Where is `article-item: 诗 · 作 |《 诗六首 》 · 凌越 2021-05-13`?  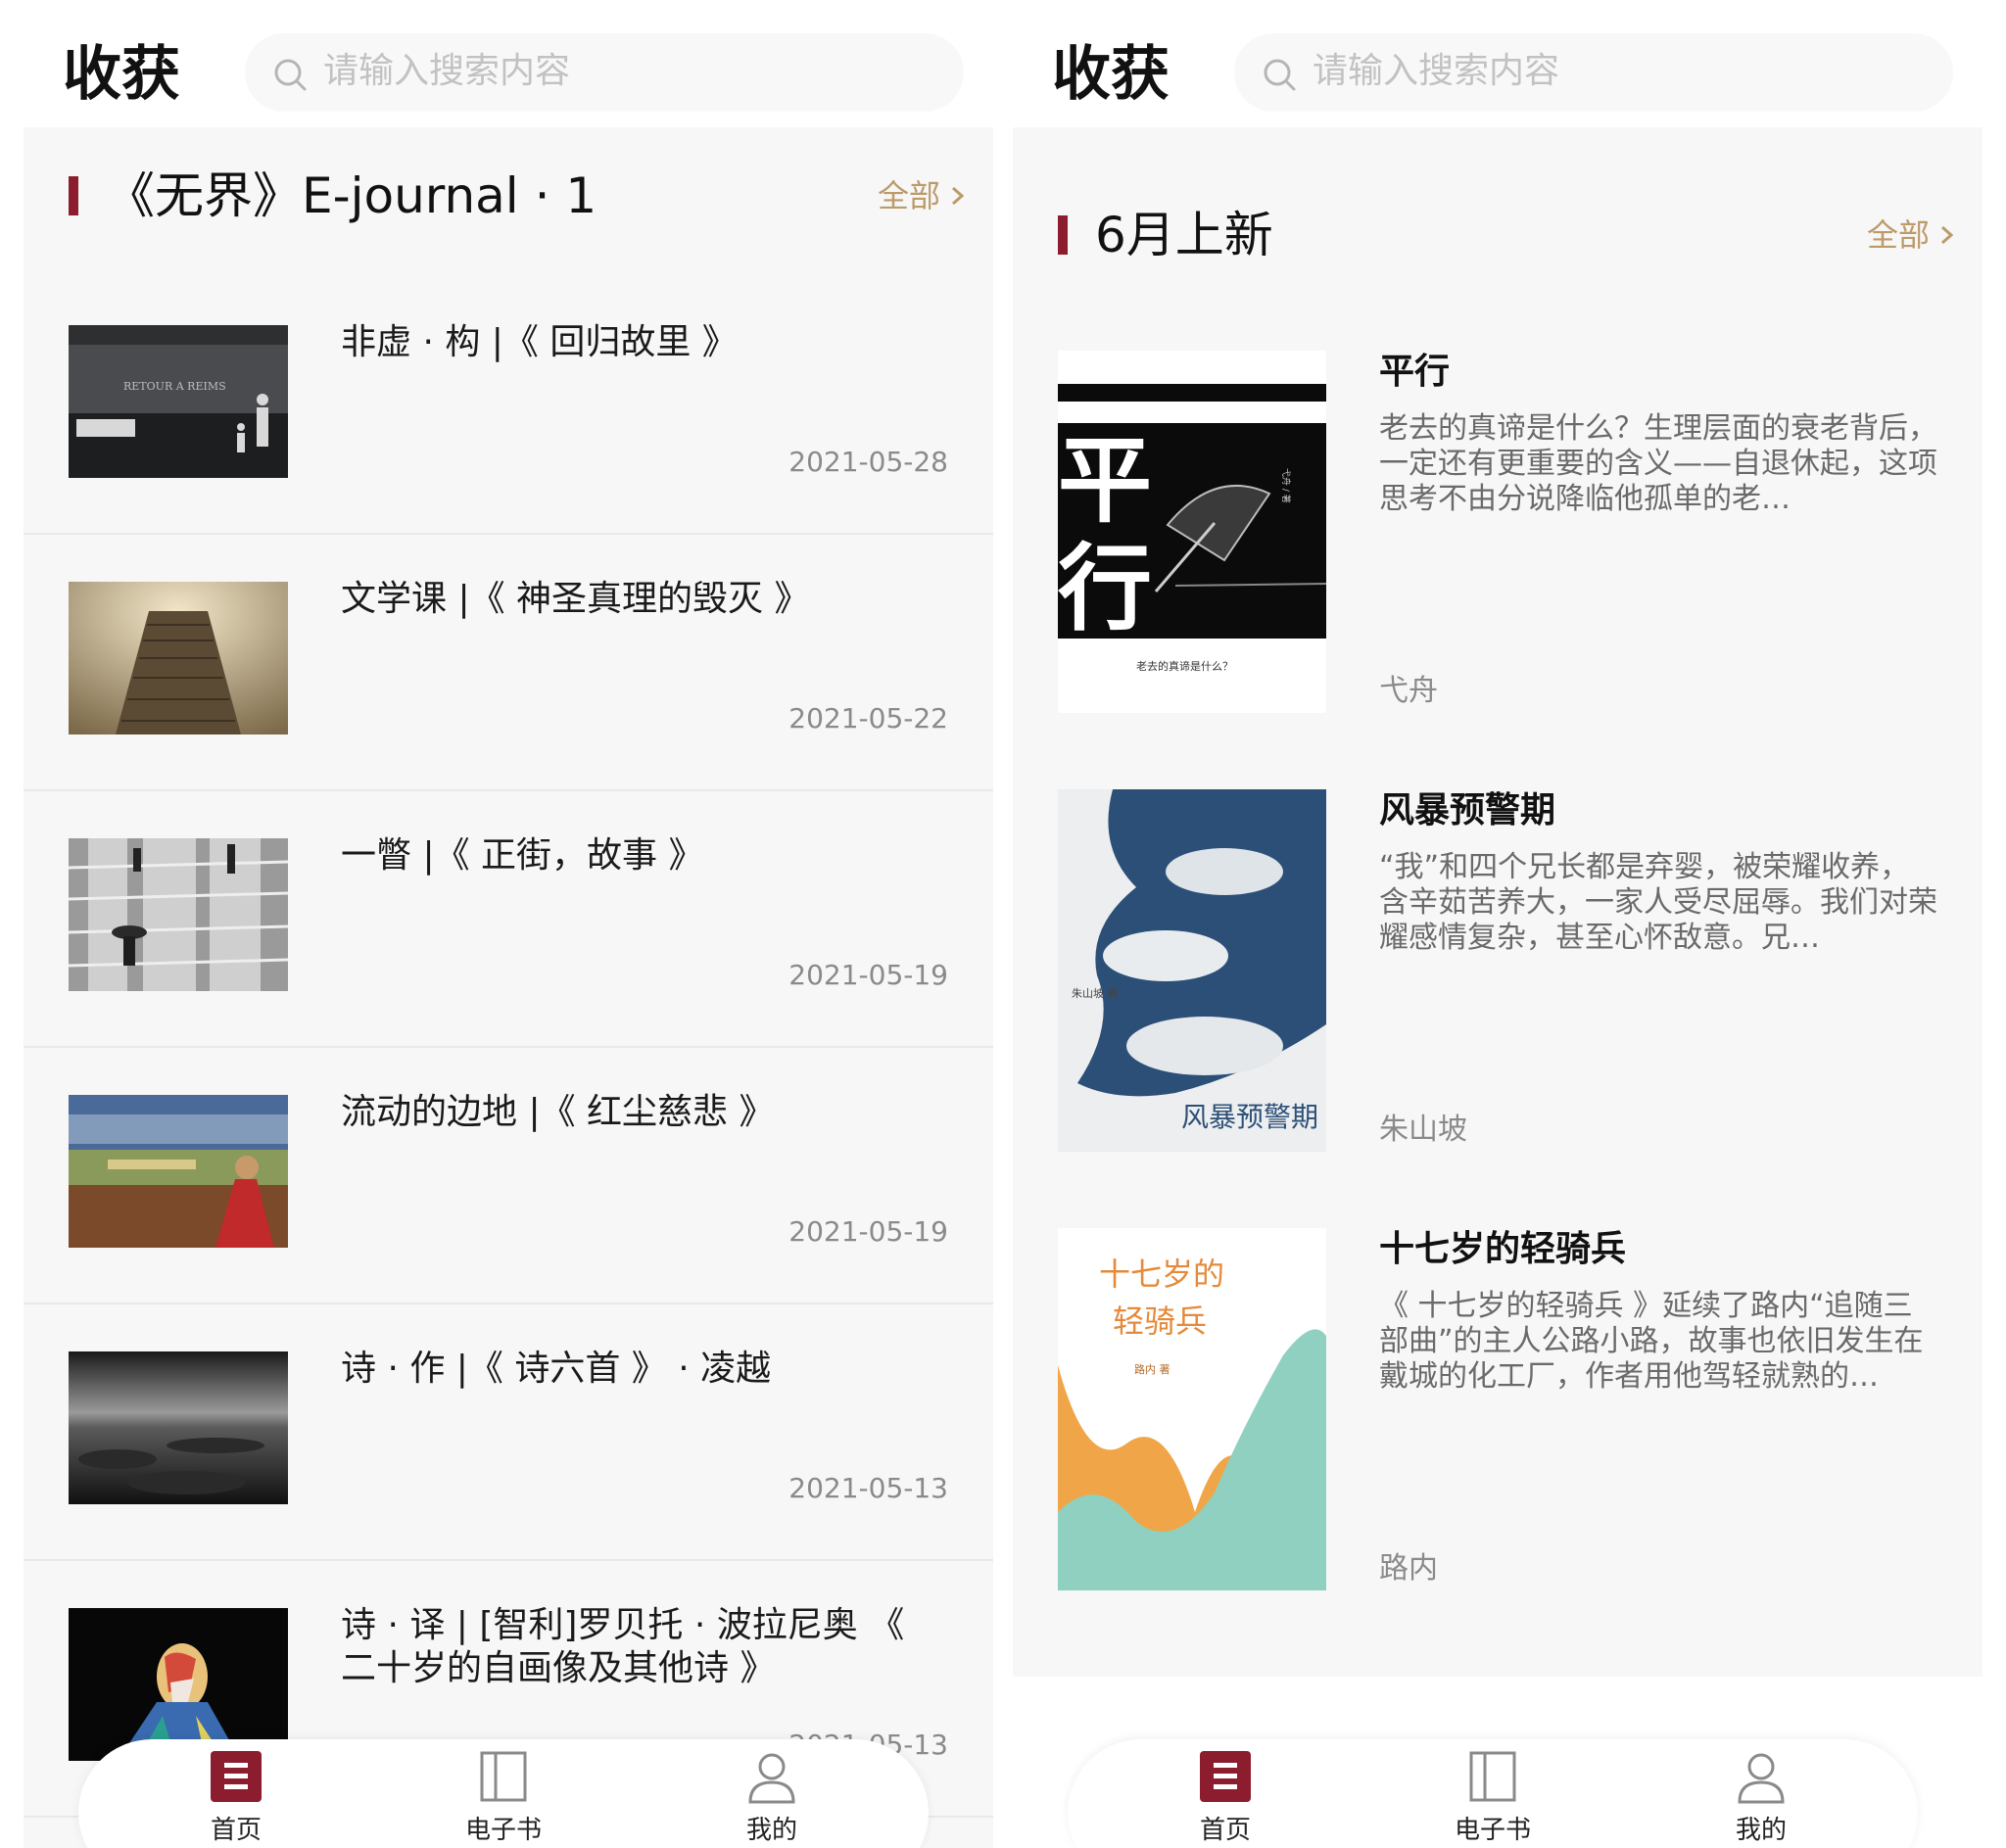 article-item: 诗 · 作 |《 诗六首 》 · 凌越 2021-05-13 is located at coordinates (508, 1432).